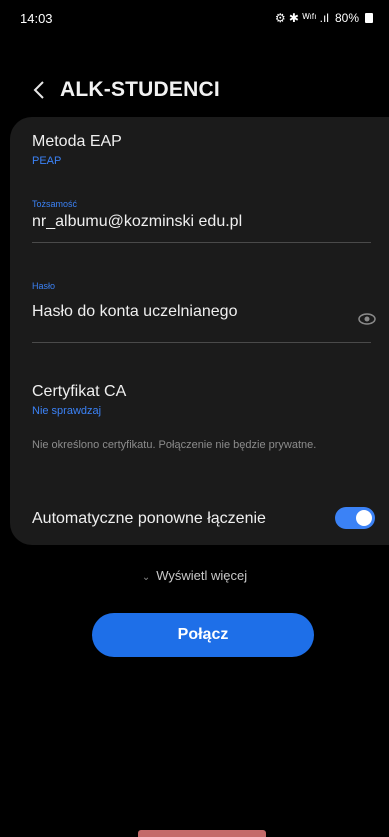 The height and width of the screenshot is (837, 389). I want to click on chevron-left-icon, so click(38, 90).